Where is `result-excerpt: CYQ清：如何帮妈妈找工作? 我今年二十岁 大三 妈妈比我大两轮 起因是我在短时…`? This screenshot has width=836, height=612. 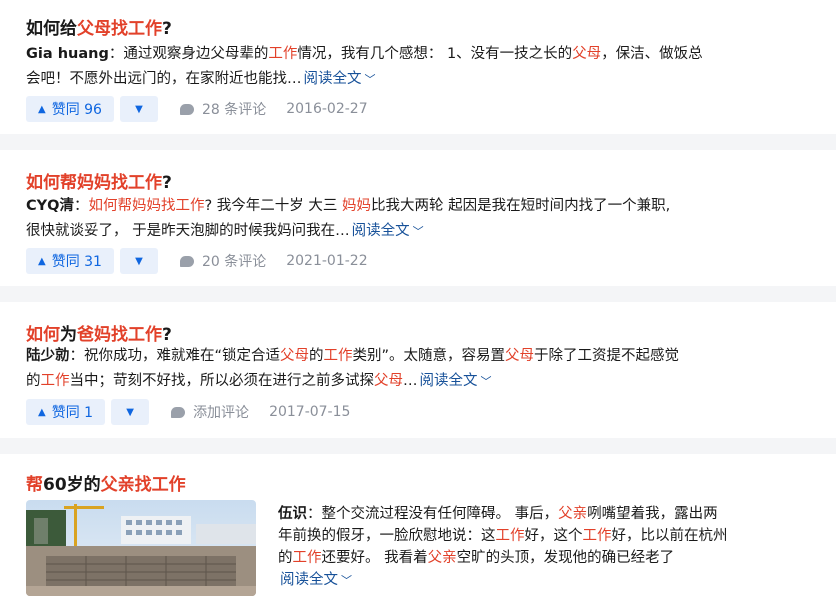
result-excerpt: CYQ清：如何帮妈妈找工作? 我今年二十岁 大三 妈妈比我大两轮 起因是我在短时… is located at coordinates (421, 219).